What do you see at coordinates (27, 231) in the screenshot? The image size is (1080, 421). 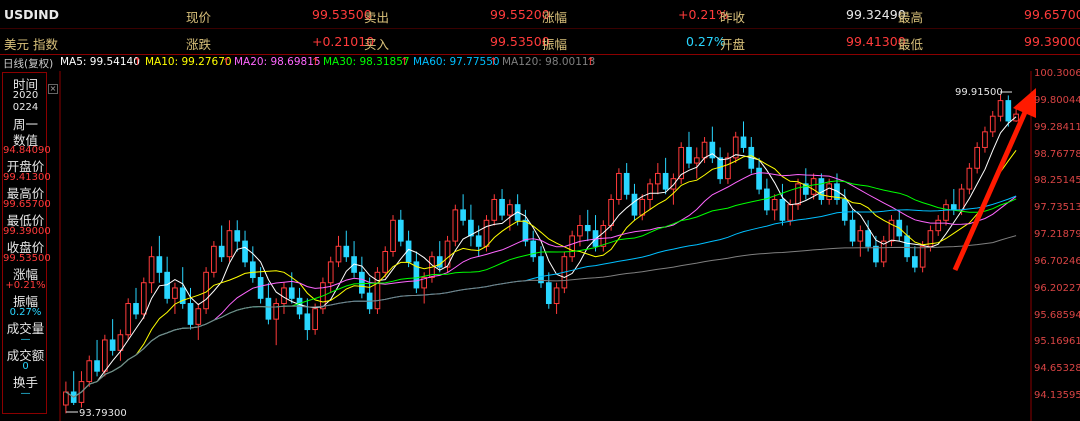 I see `low-price-value: 99.39000` at bounding box center [27, 231].